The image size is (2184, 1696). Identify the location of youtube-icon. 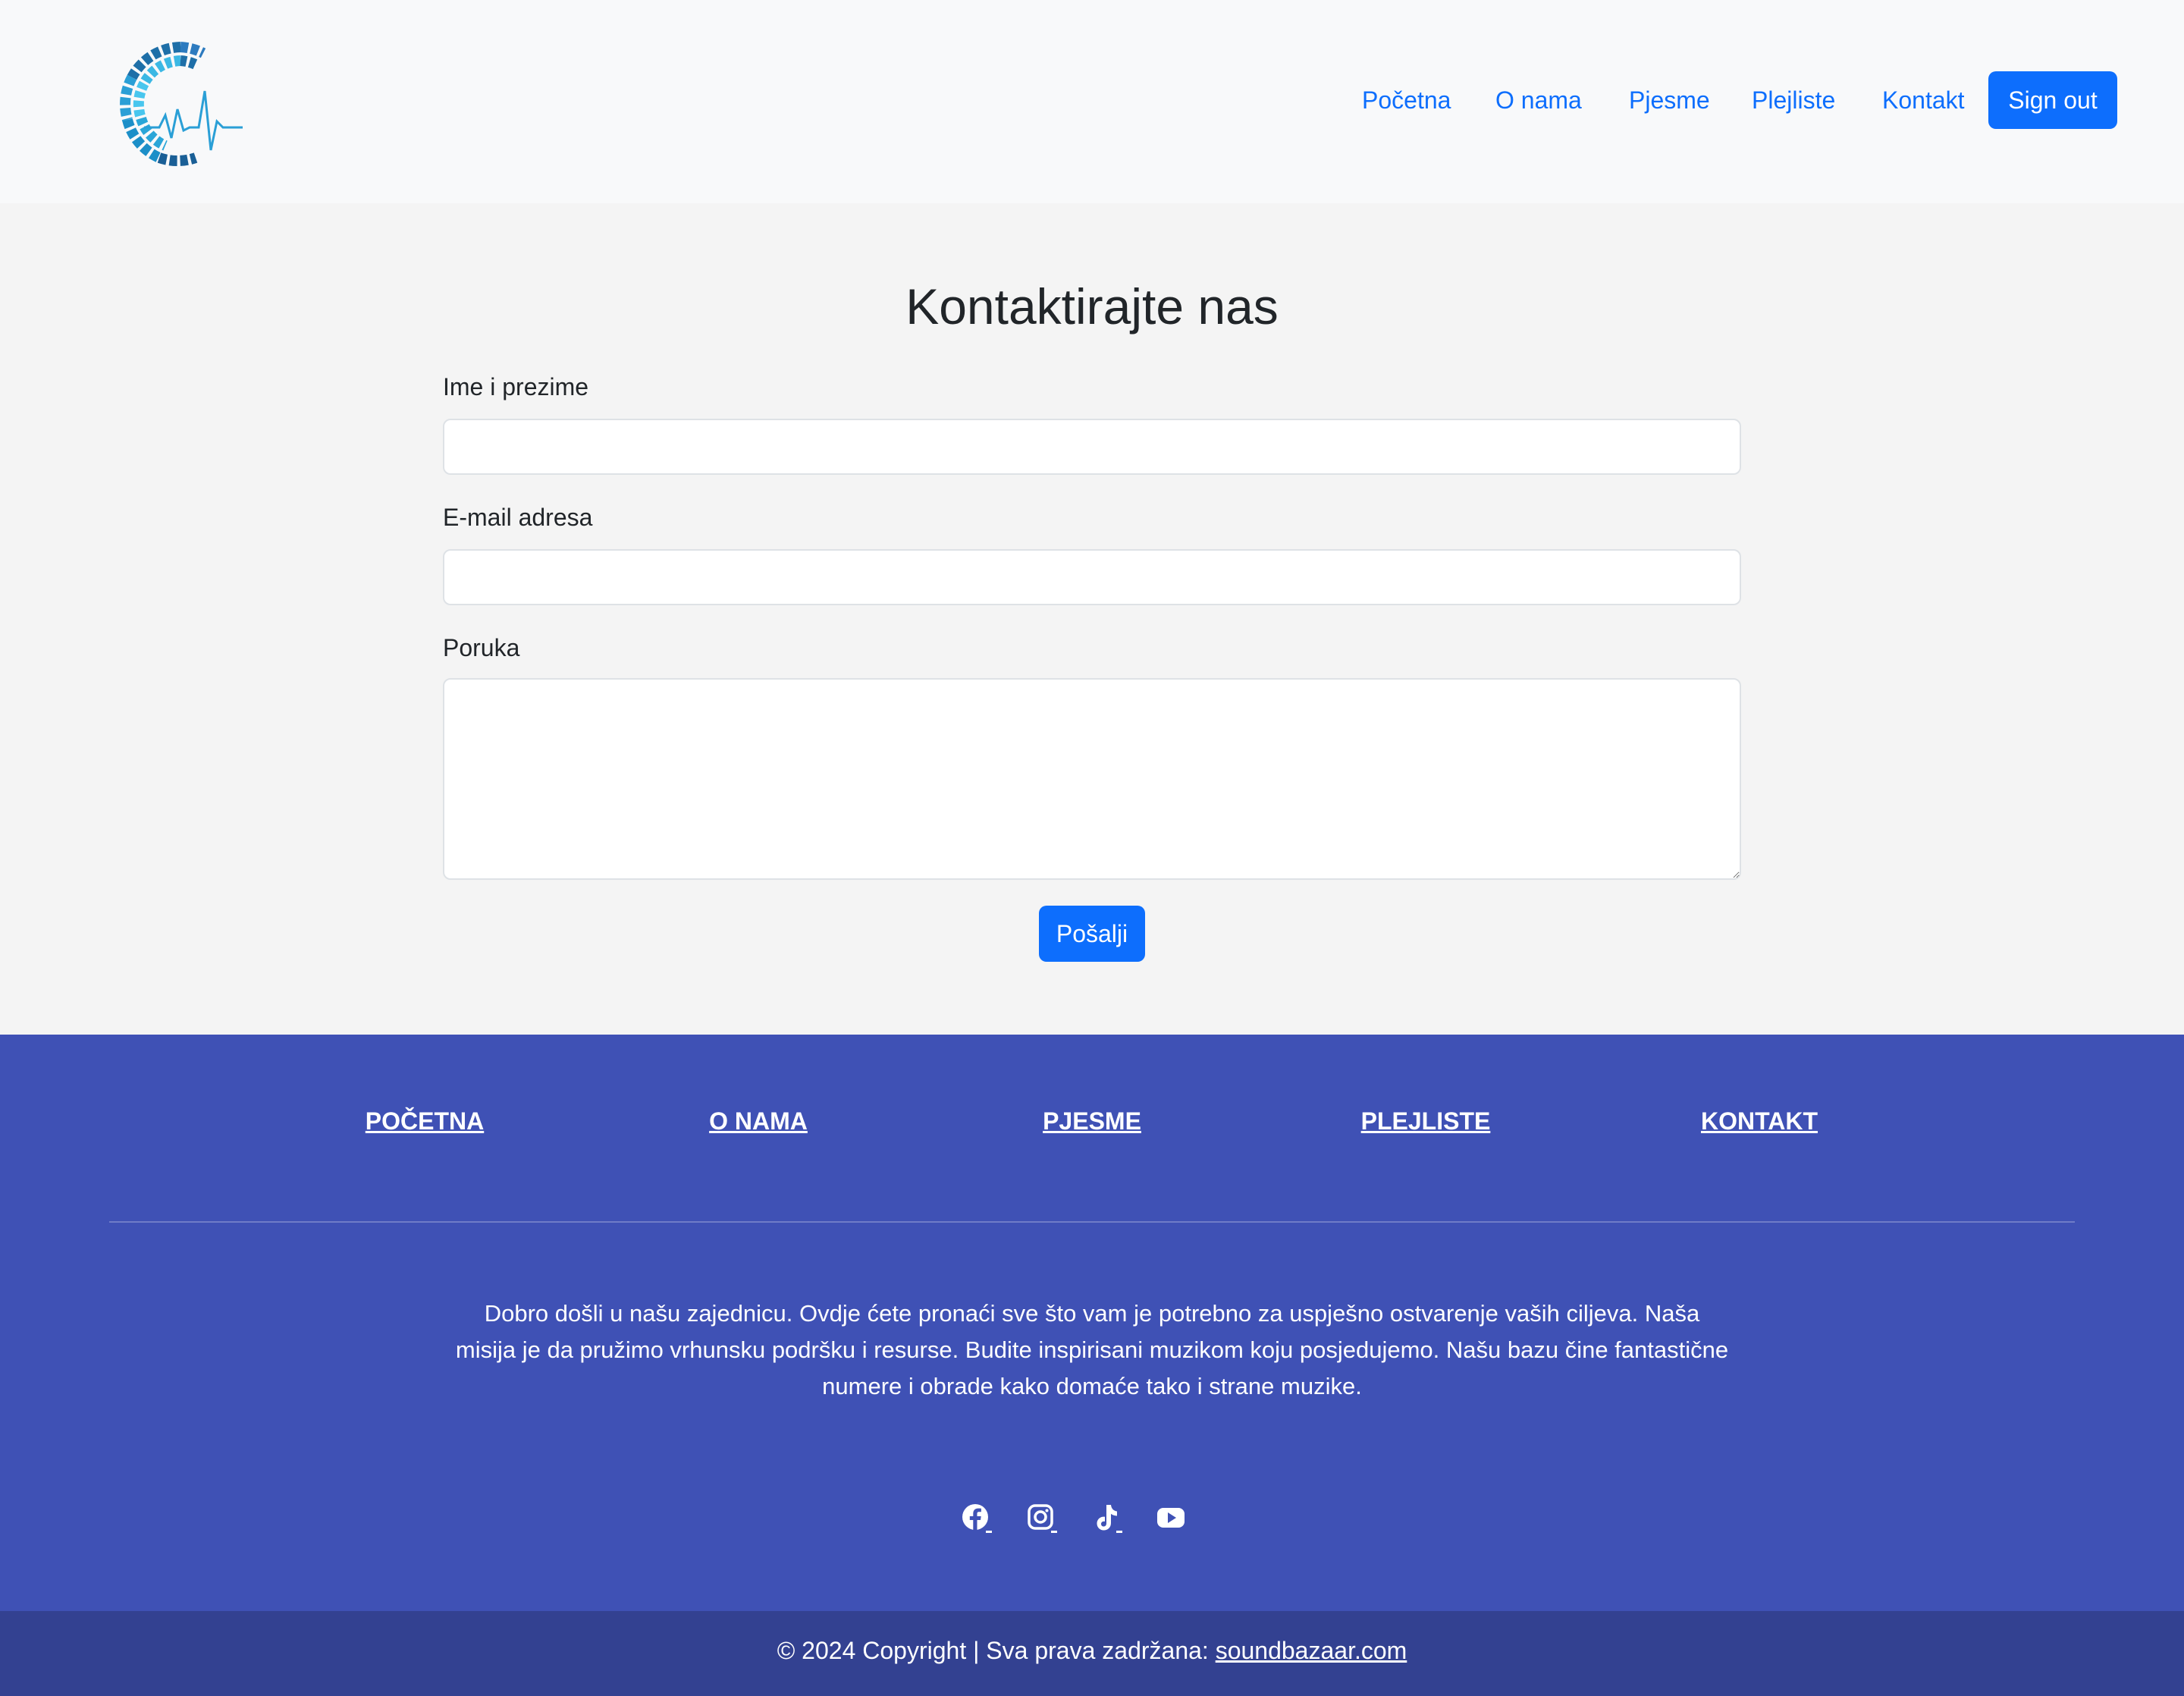
(1172, 1518).